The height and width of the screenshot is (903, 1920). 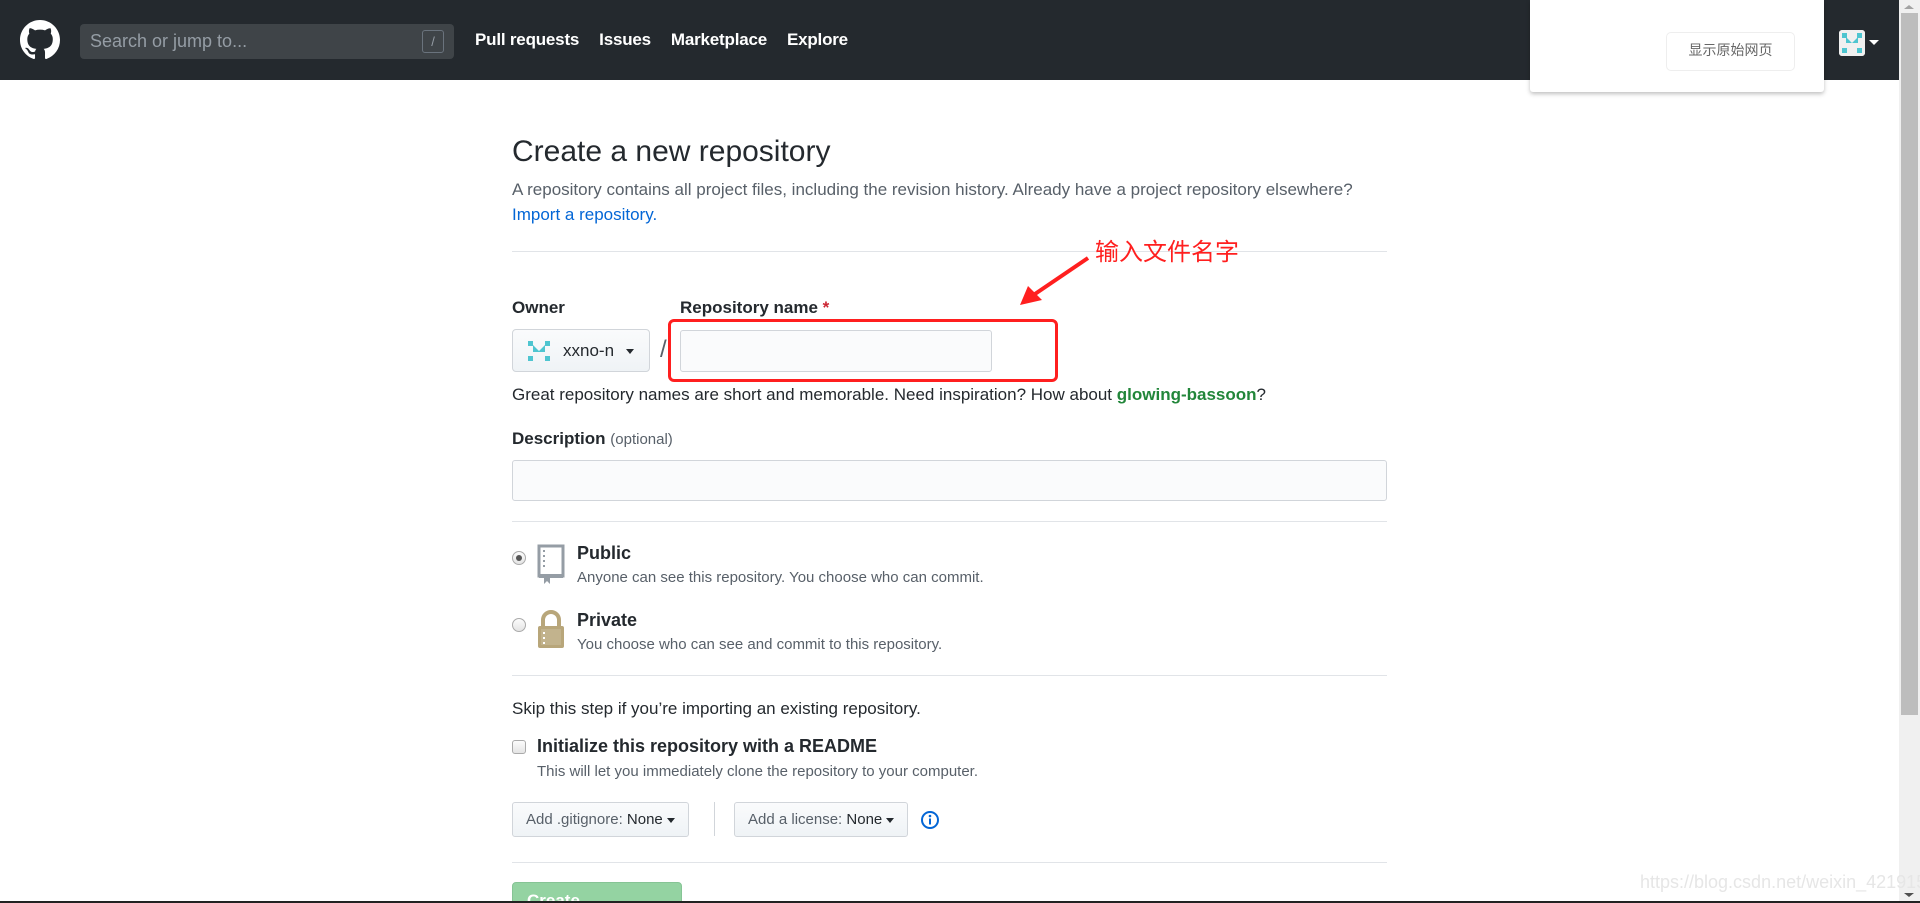 I want to click on info-icon, so click(x=930, y=820).